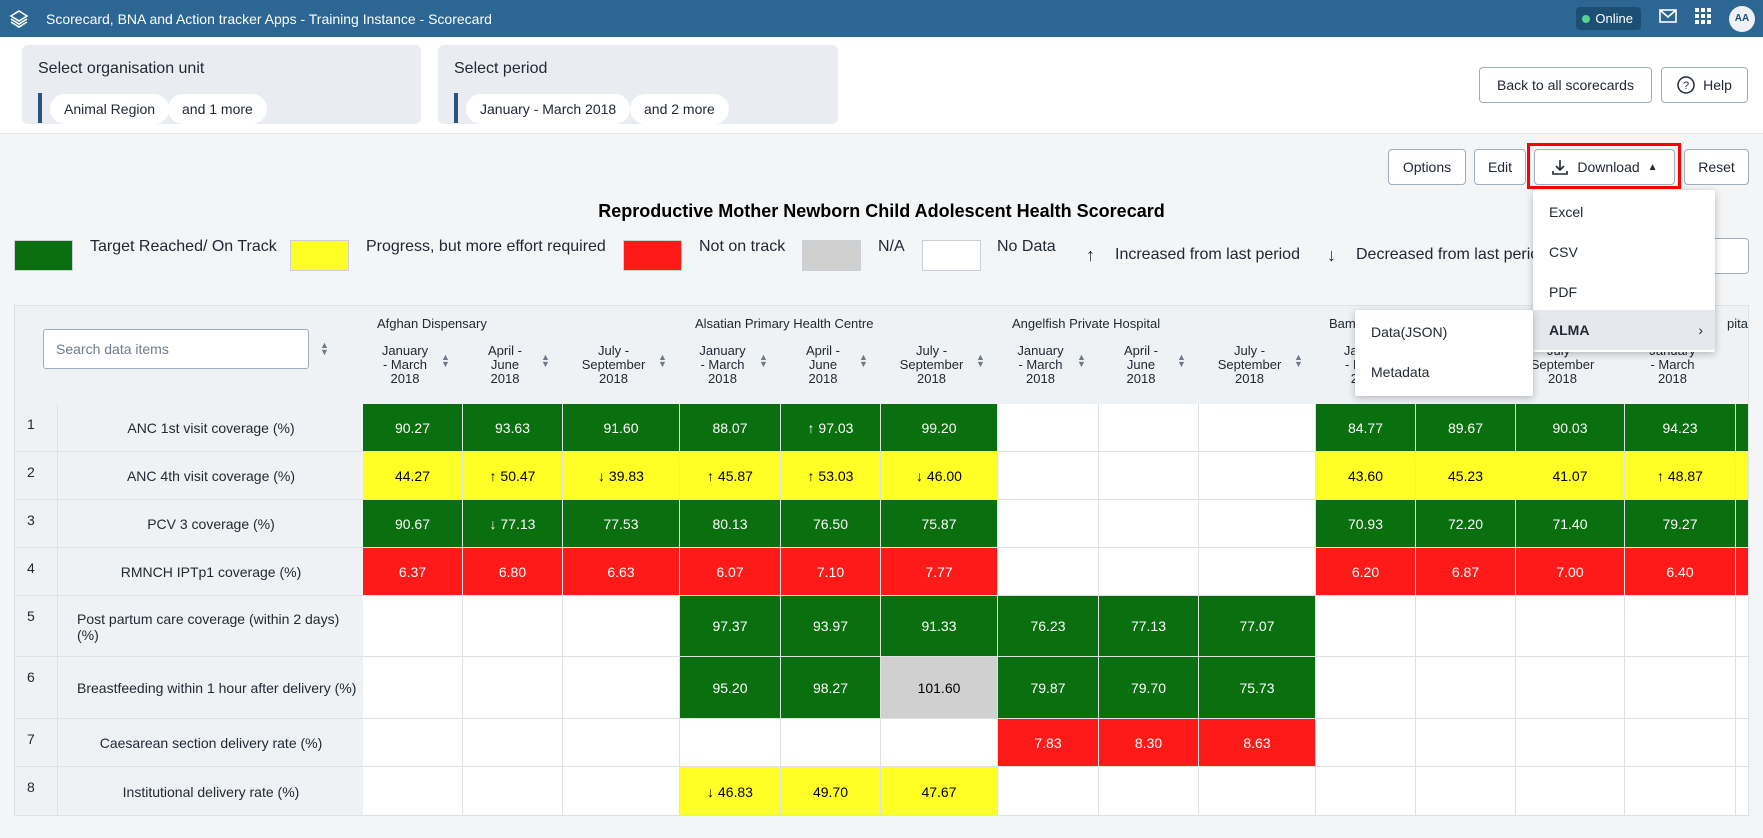 The image size is (1763, 838). I want to click on score-cell: 45.23, so click(1466, 476).